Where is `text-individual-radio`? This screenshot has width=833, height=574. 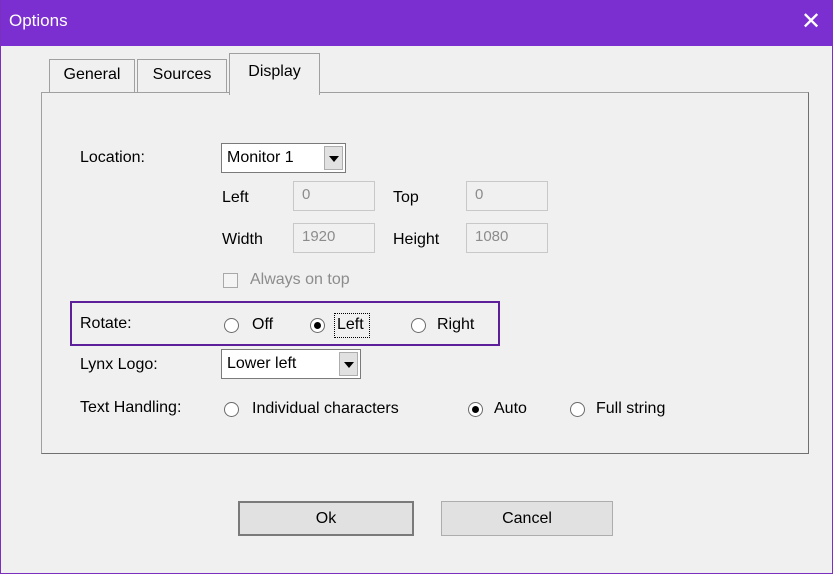 text-individual-radio is located at coordinates (231, 409).